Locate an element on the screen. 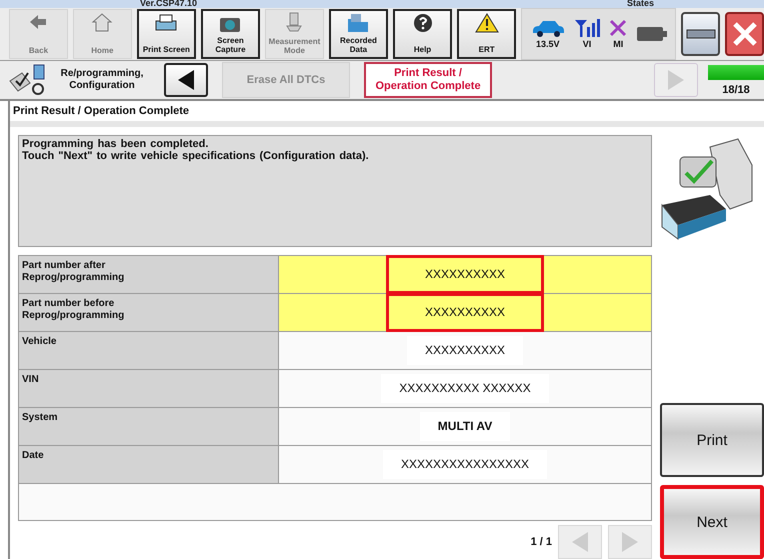  message-text: Programming has been completed. is located at coordinates (116, 144).